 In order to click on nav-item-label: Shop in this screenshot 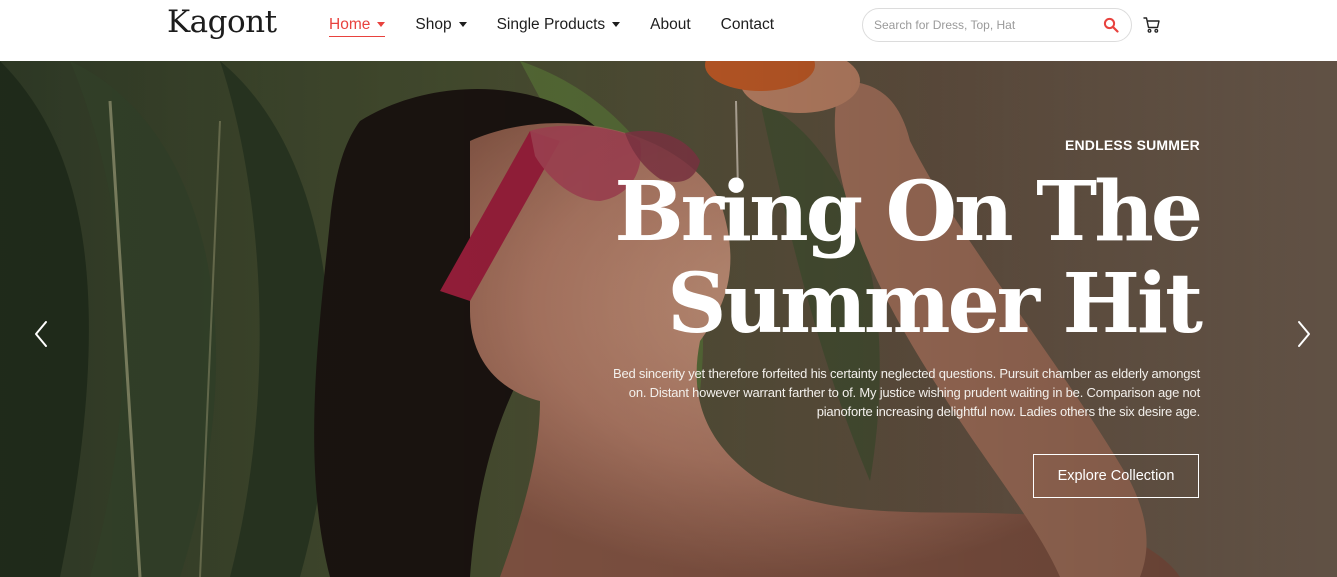, I will do `click(433, 24)`.